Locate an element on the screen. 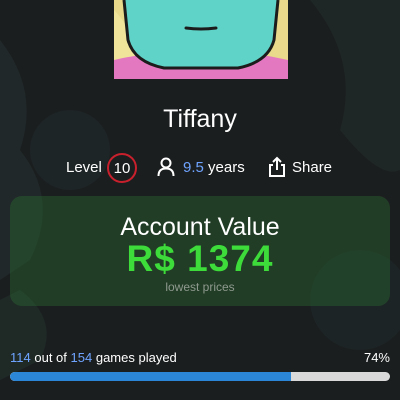 The width and height of the screenshot is (400, 400). games-progress-label: 114 out of 154 games played 74% is located at coordinates (200, 357).